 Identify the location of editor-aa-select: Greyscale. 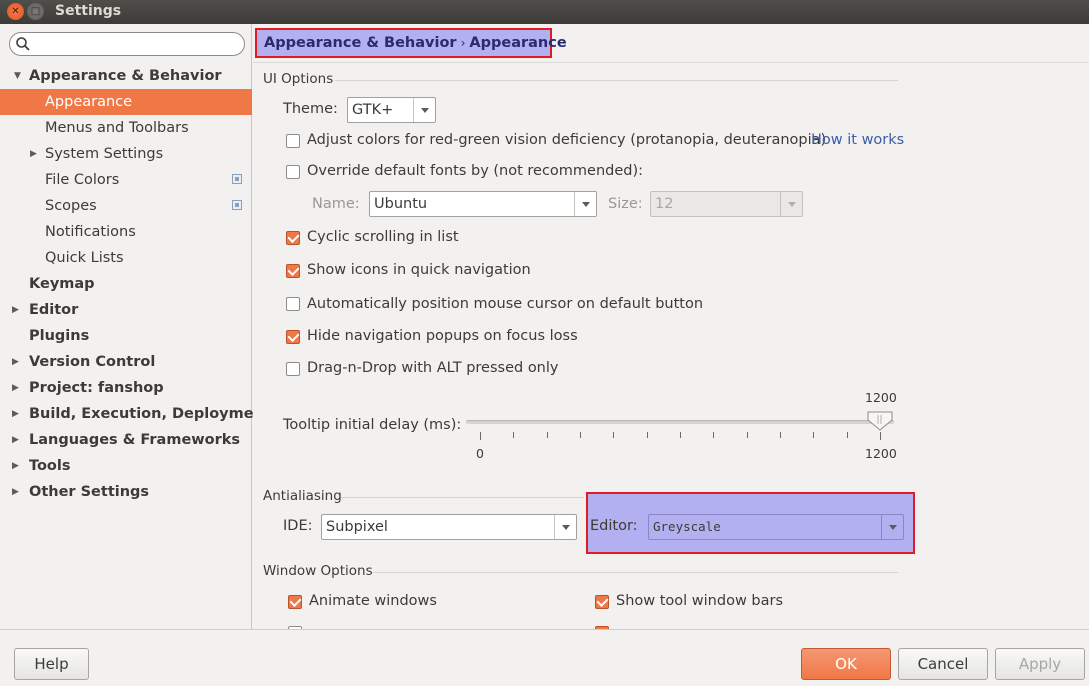
(776, 527).